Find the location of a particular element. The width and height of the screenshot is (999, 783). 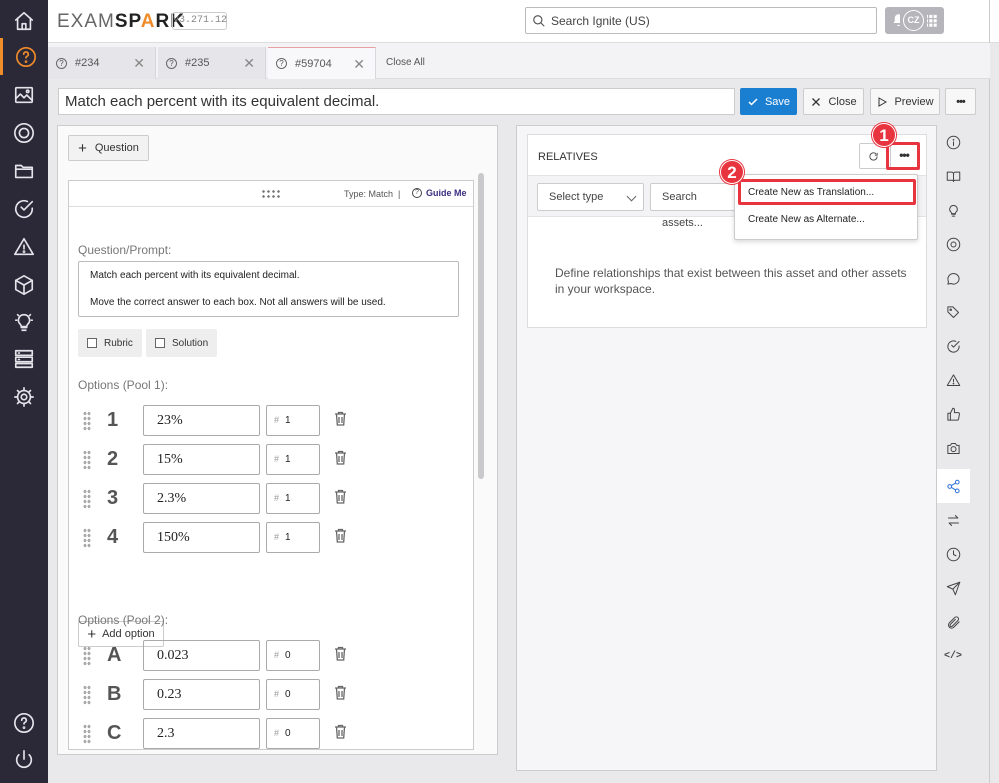

question-type-label: Type: Match | is located at coordinates (372, 194).